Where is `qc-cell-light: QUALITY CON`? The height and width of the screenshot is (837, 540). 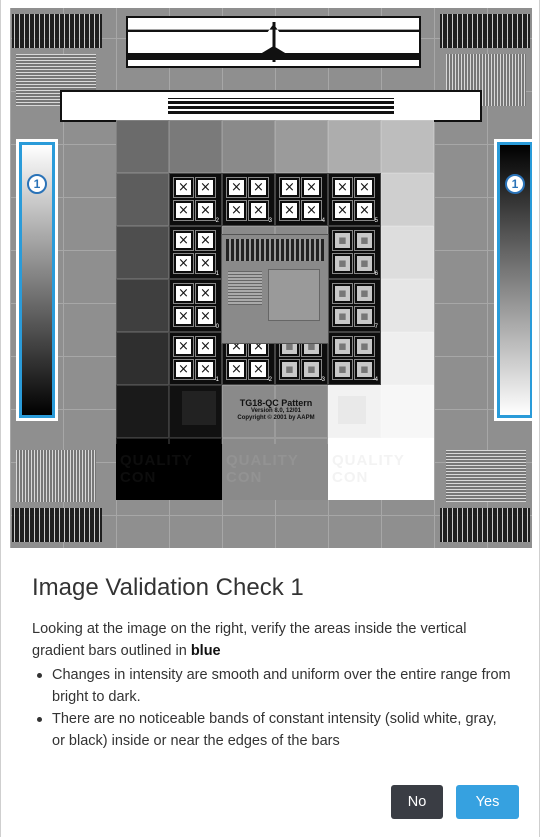
qc-cell-light: QUALITY CON is located at coordinates (381, 472).